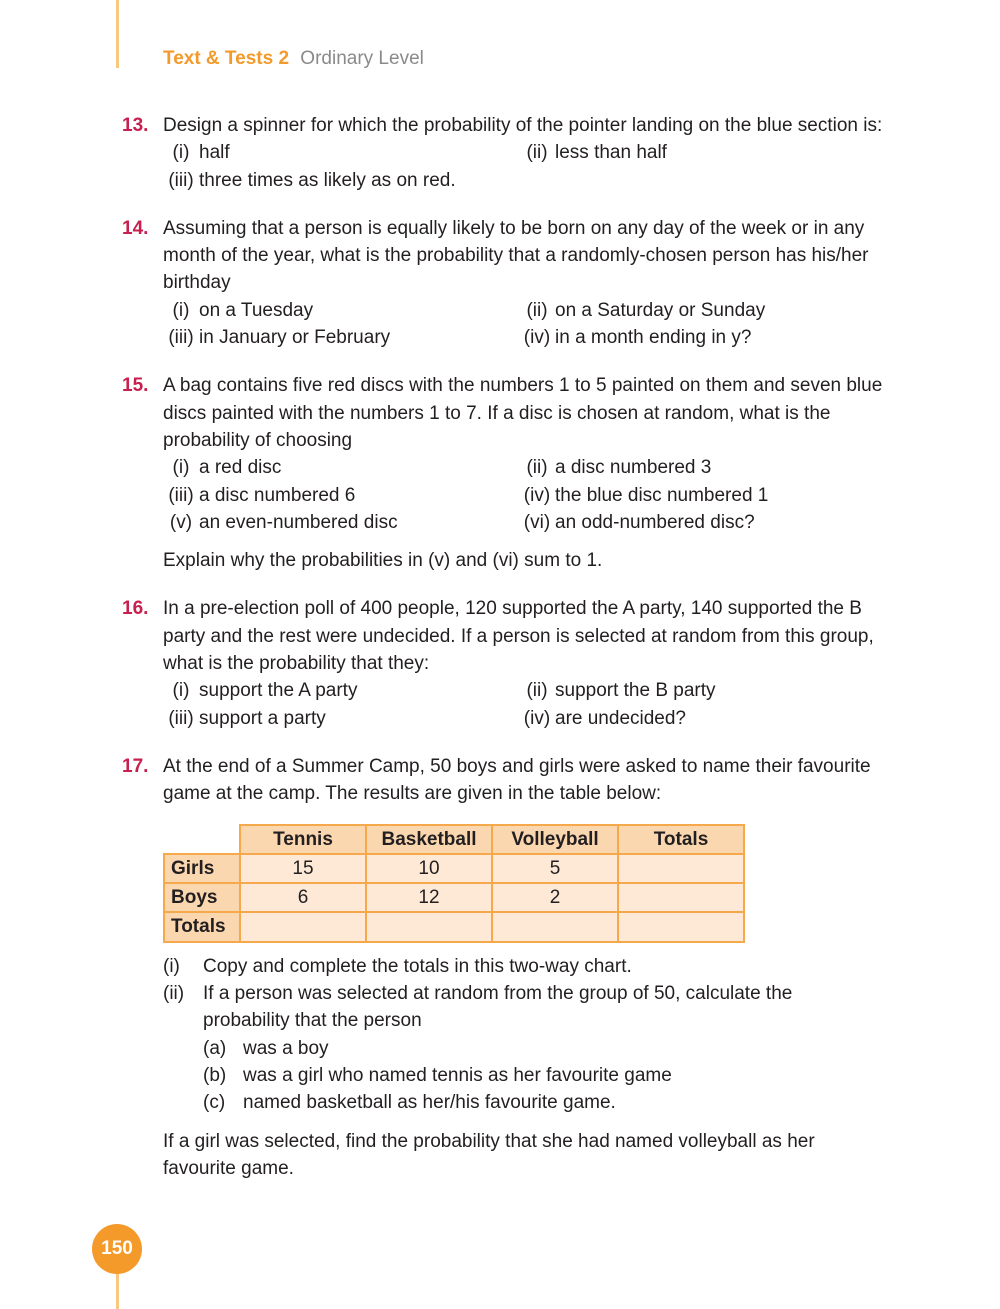 The image size is (1000, 1309). I want to click on table-cell: 2, so click(555, 898).